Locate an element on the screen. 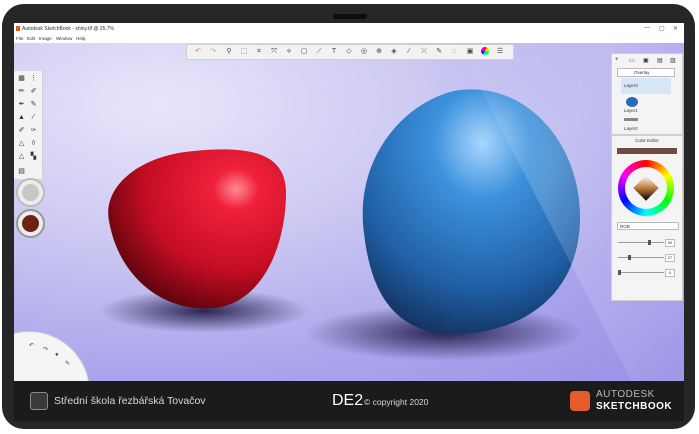  pen-icon: ✎ is located at coordinates (439, 52).